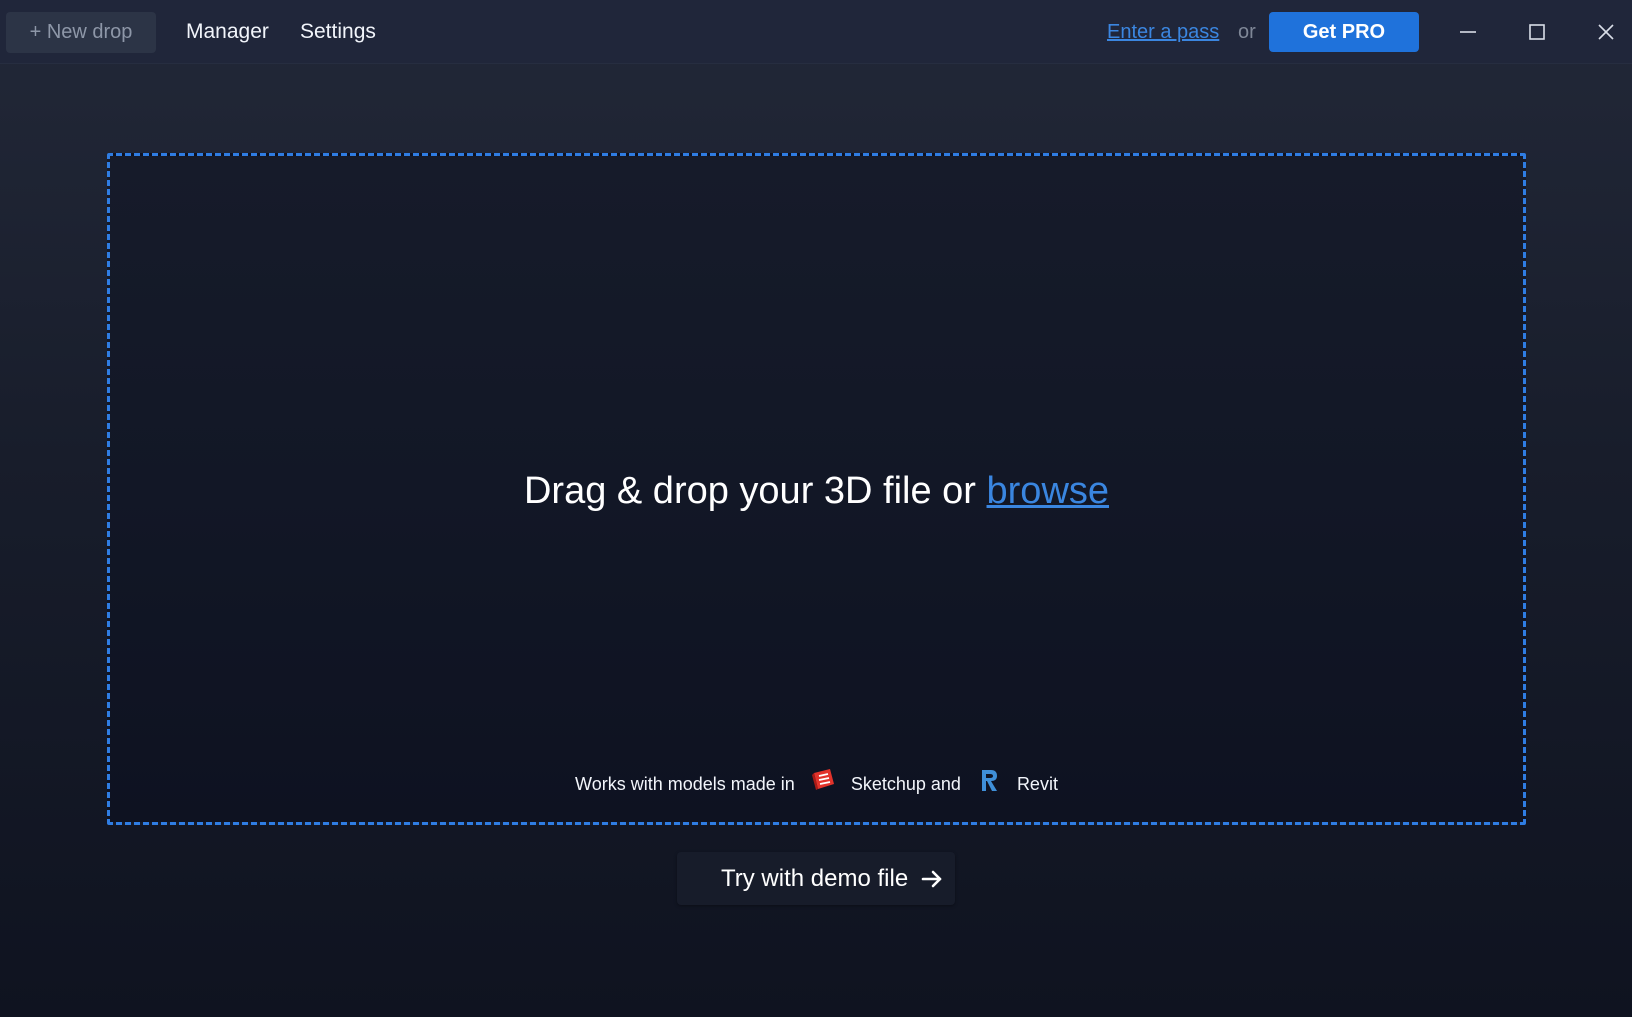 The height and width of the screenshot is (1017, 1632). Describe the element at coordinates (905, 784) in the screenshot. I see `sketchup-label: Sketchup and` at that location.